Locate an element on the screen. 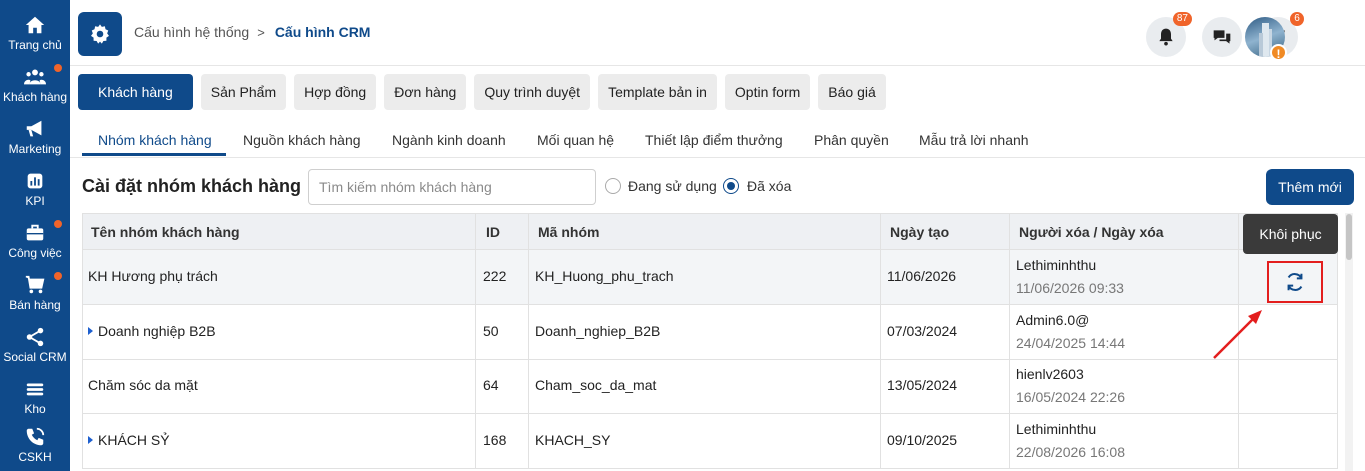  notifications-button: 87 is located at coordinates (1169, 34).